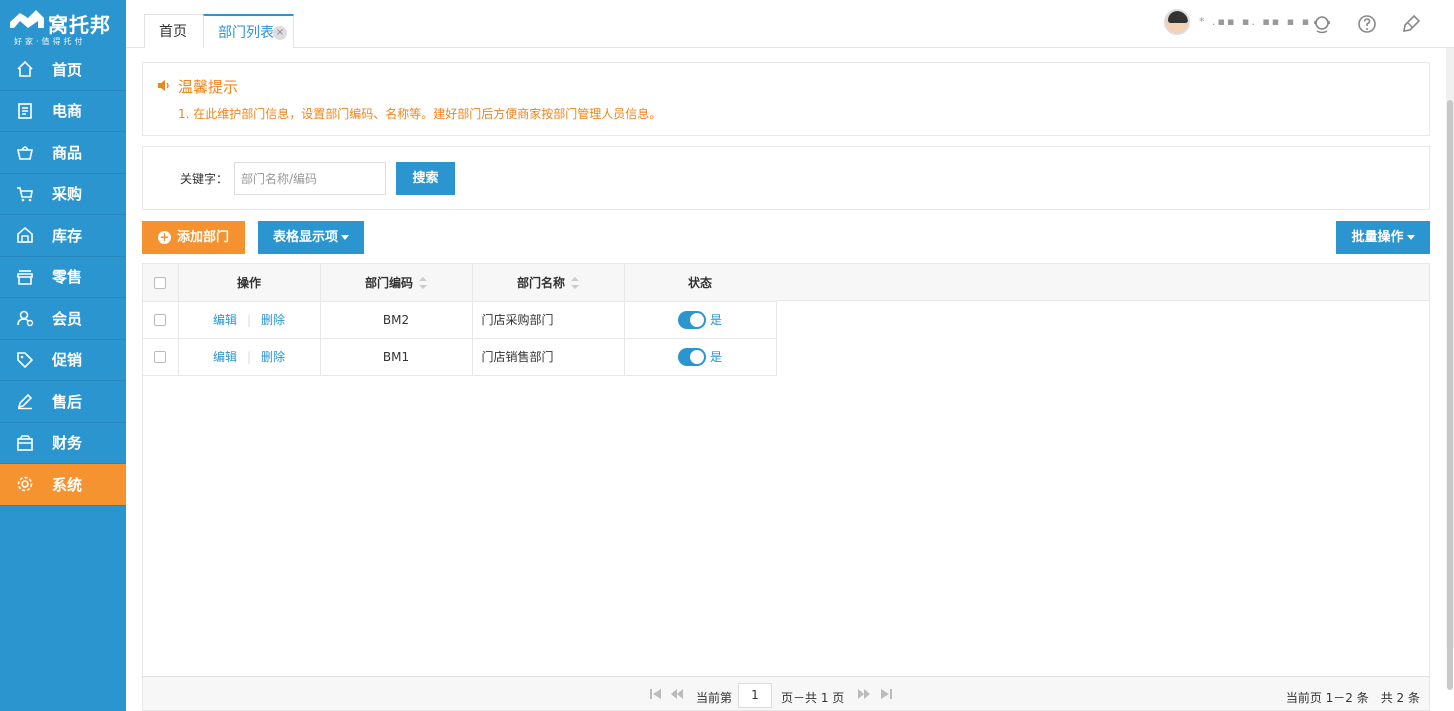  What do you see at coordinates (813, 698) in the screenshot?
I see `pager-suffix: 页－共 1 页` at bounding box center [813, 698].